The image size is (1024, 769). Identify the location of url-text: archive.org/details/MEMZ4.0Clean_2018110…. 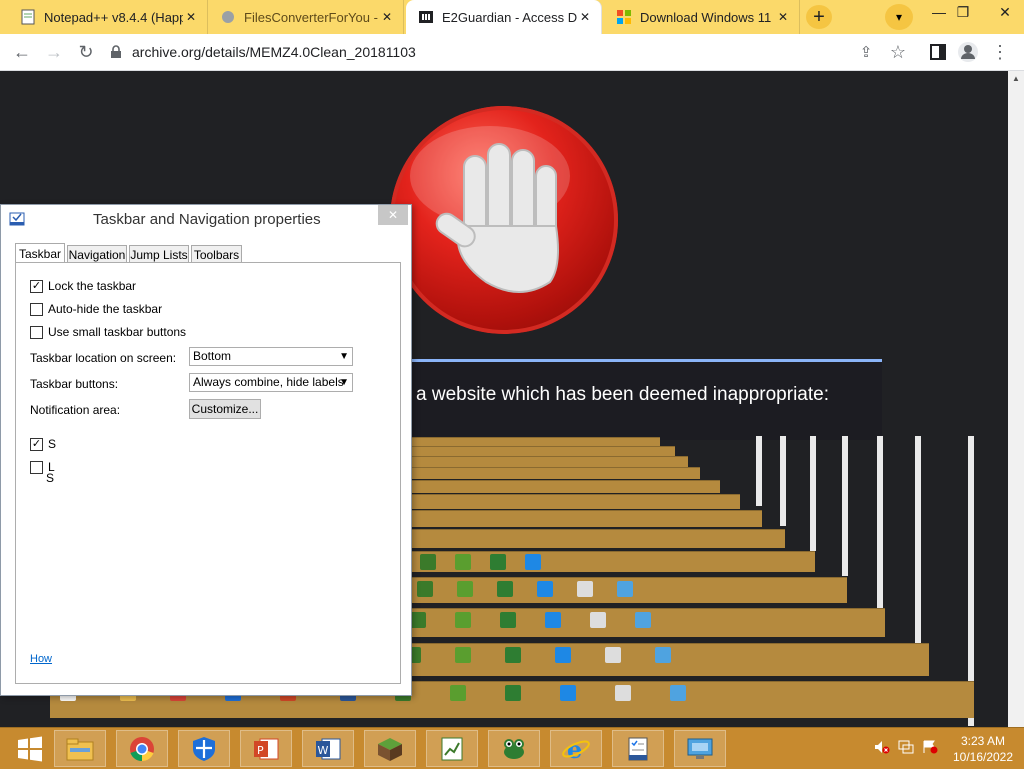
(274, 52).